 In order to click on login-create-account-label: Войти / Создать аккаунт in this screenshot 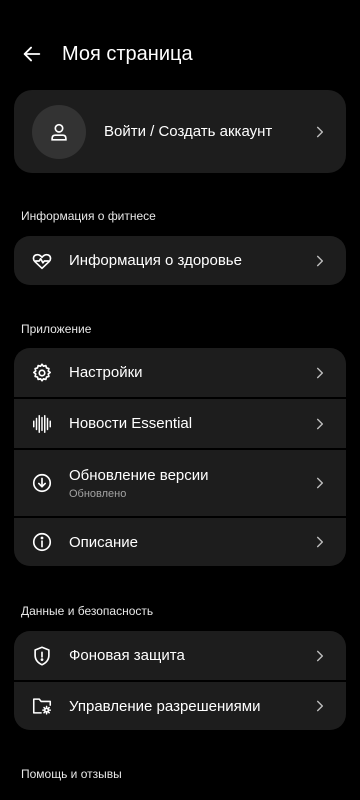, I will do `click(188, 131)`.